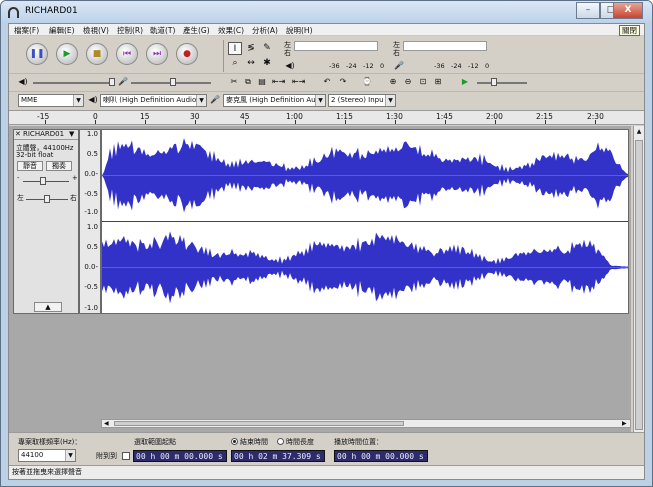 The width and height of the screenshot is (653, 487). What do you see at coordinates (130, 30) in the screenshot?
I see `menu-transport: 控制(R)` at bounding box center [130, 30].